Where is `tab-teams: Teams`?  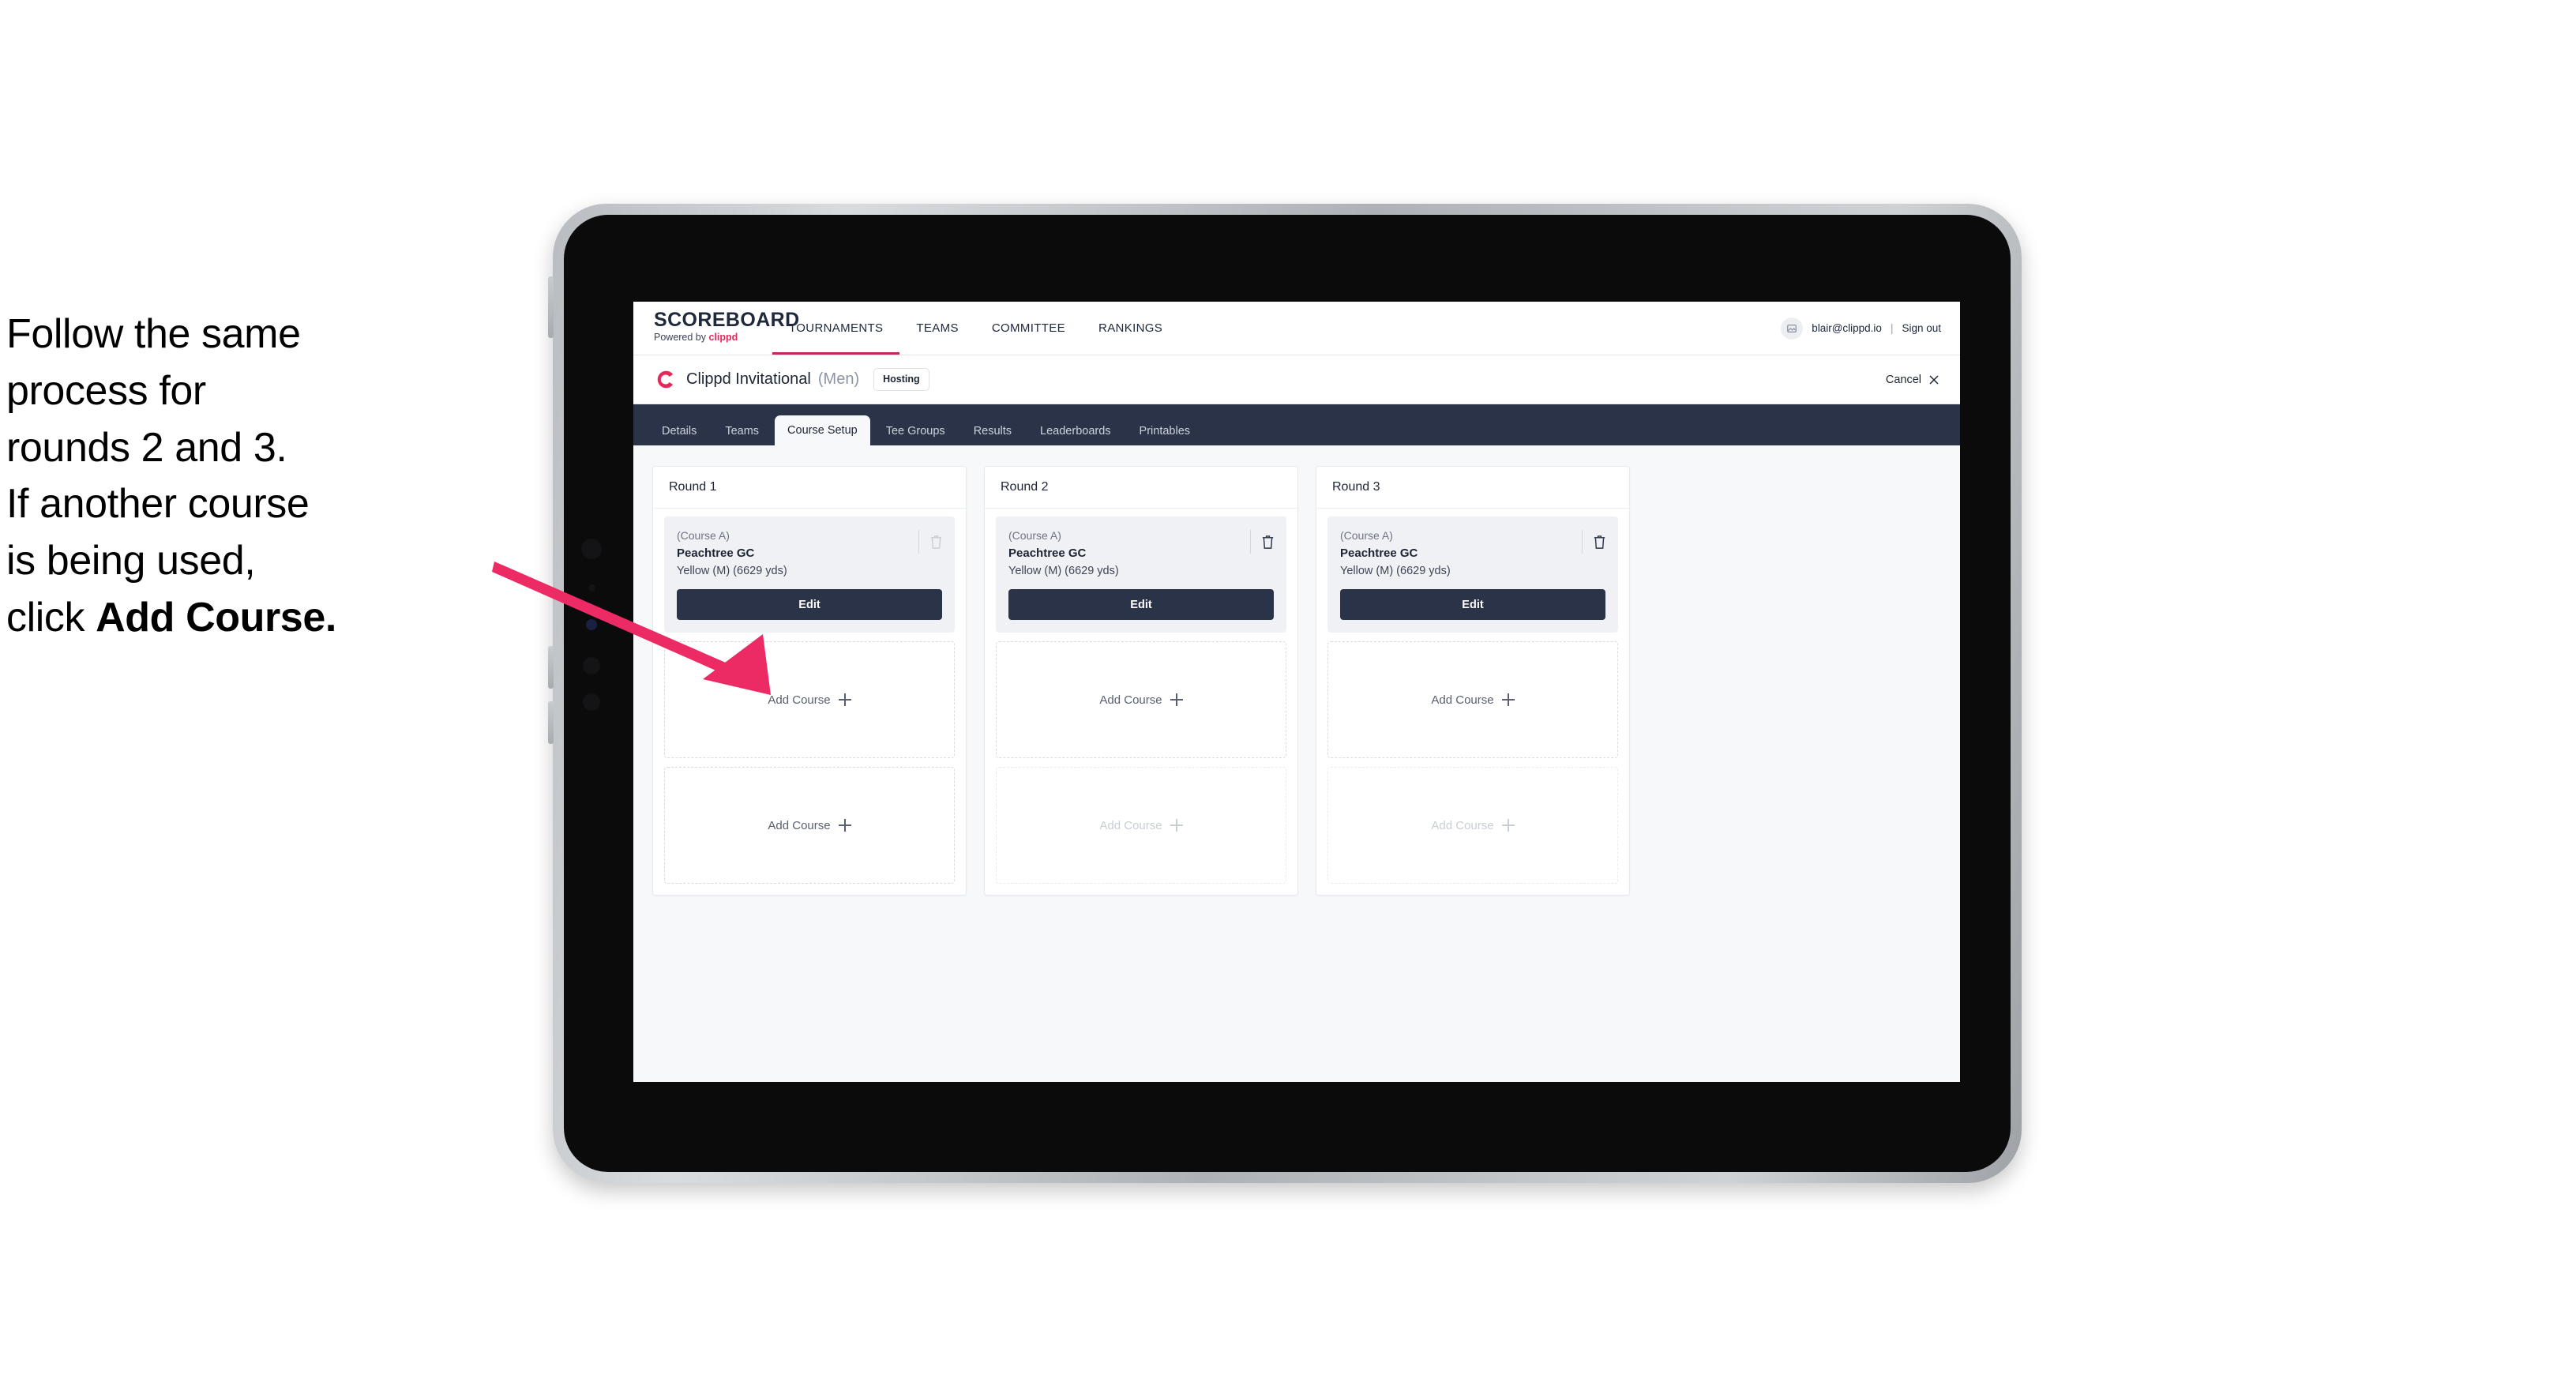
tab-teams: Teams is located at coordinates (742, 431).